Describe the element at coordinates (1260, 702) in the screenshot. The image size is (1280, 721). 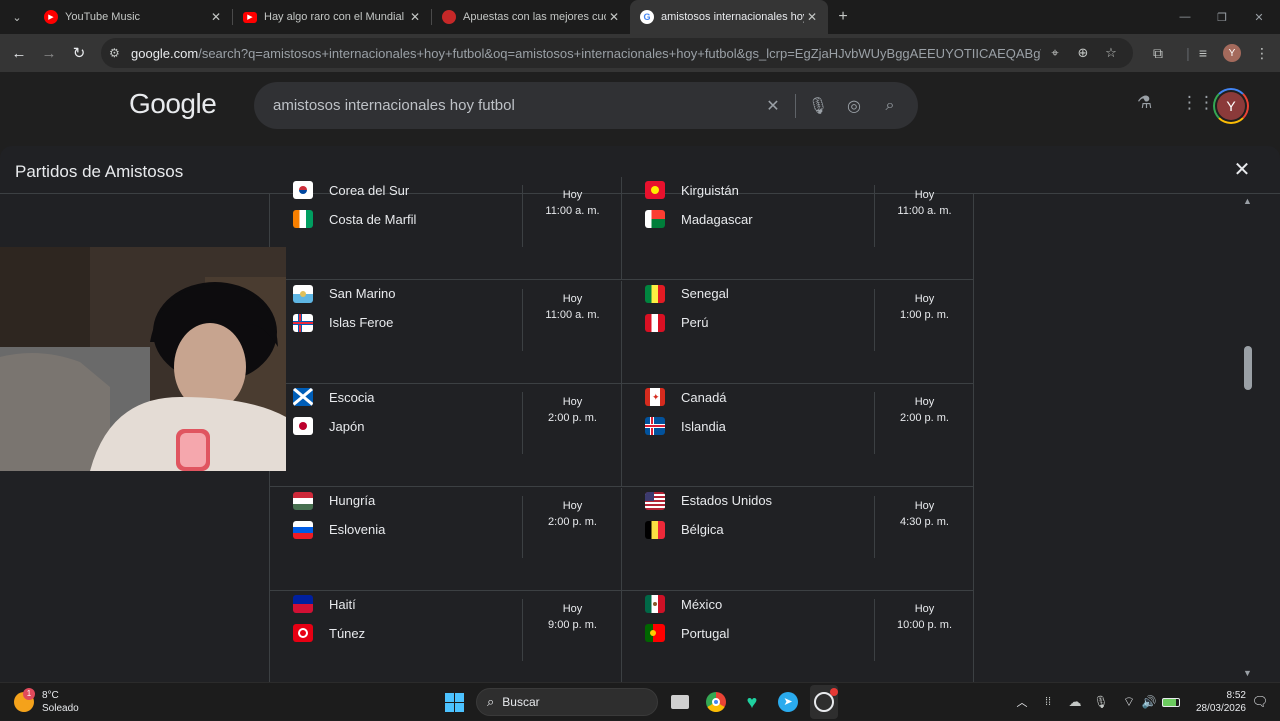
I see `notifications-icon: 🗨` at that location.